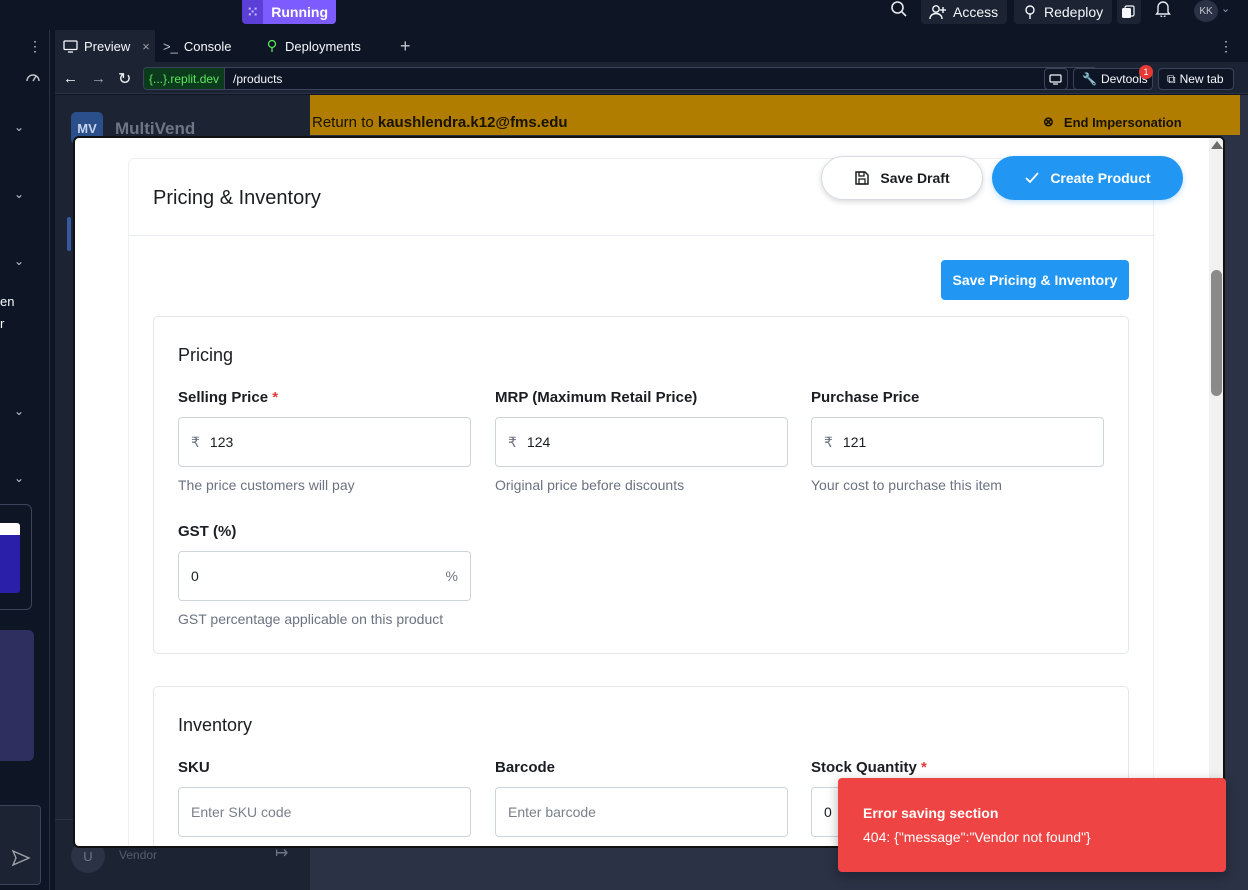 Image resolution: width=1248 pixels, height=890 pixels. I want to click on tab-label: Deployments, so click(323, 46).